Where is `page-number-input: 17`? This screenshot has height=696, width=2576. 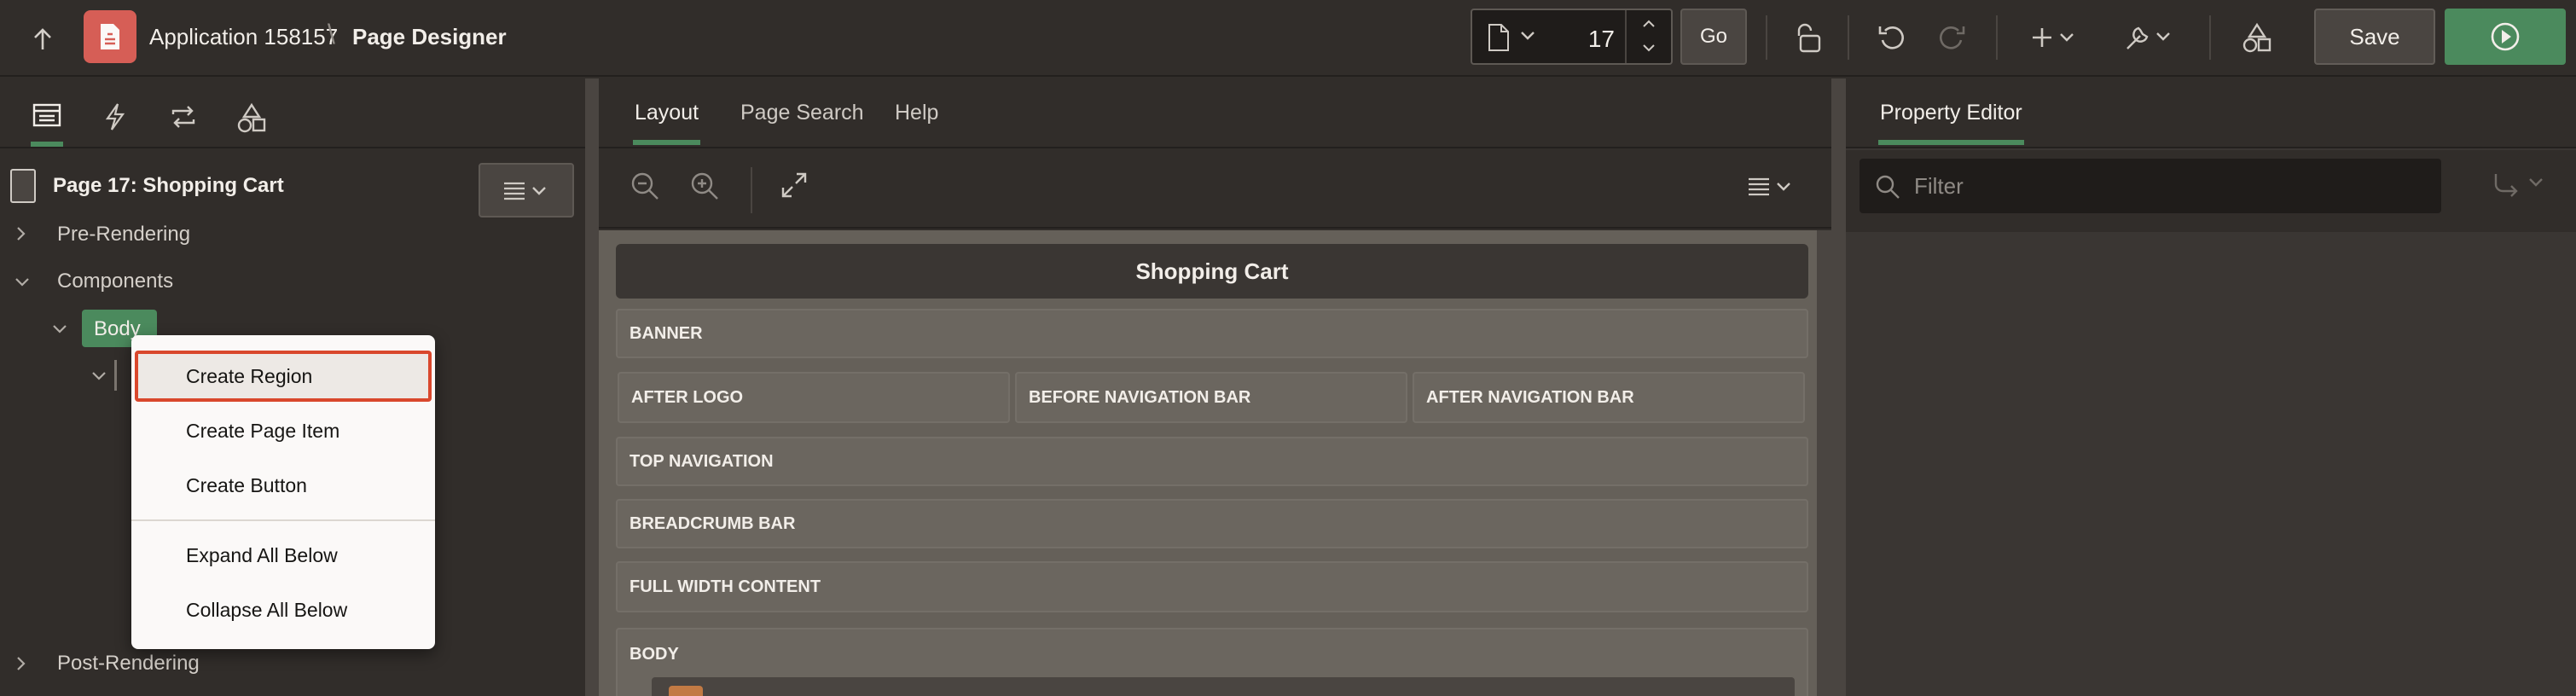
page-number-input: 17 is located at coordinates (1601, 39).